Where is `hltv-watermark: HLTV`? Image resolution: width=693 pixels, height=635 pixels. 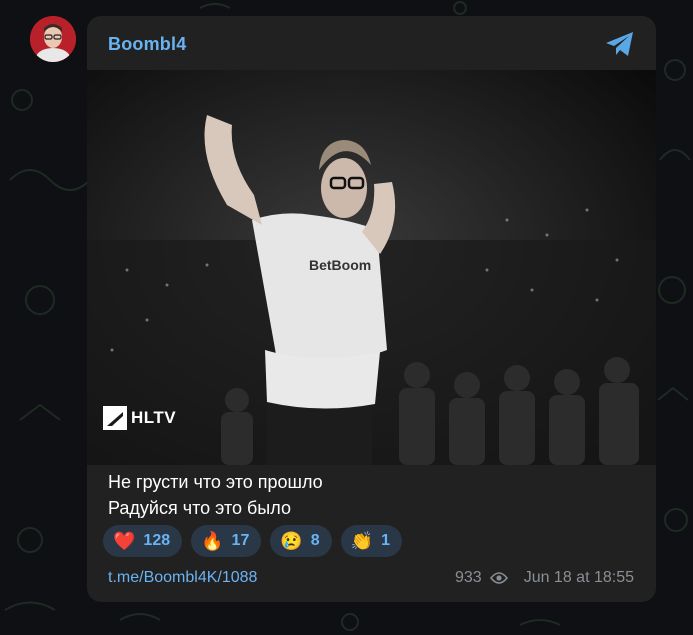
hltv-watermark: HLTV is located at coordinates (139, 418).